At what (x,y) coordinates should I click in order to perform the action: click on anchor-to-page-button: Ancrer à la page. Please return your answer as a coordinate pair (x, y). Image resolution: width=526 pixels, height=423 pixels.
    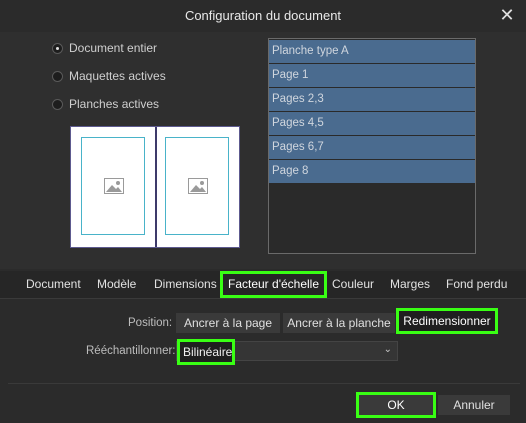
    Looking at the image, I should click on (228, 323).